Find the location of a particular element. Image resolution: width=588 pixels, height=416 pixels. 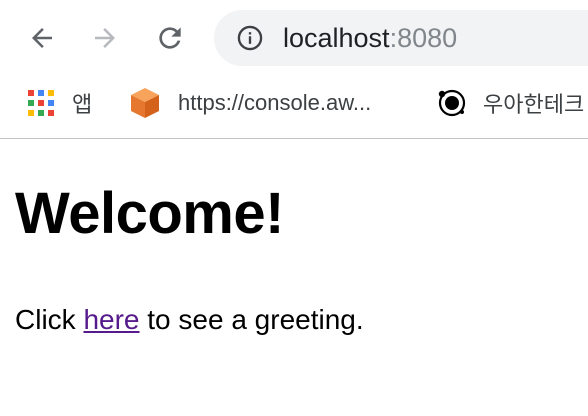

greeting-paragraph: Click here to see a greeting. is located at coordinates (189, 320).